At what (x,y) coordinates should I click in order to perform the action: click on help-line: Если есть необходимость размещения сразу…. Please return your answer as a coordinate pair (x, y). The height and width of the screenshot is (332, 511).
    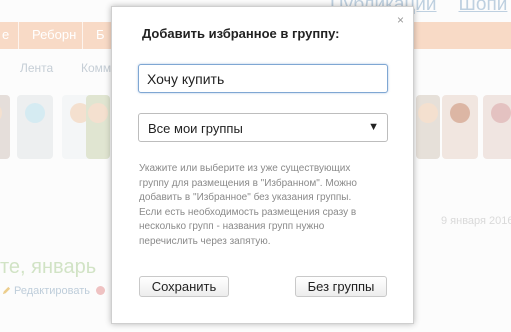
    Looking at the image, I should click on (248, 212).